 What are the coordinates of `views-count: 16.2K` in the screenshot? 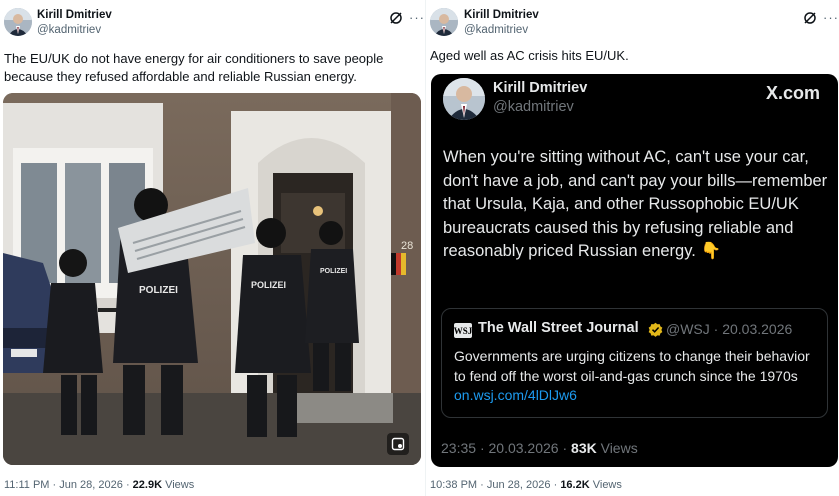 It's located at (575, 485).